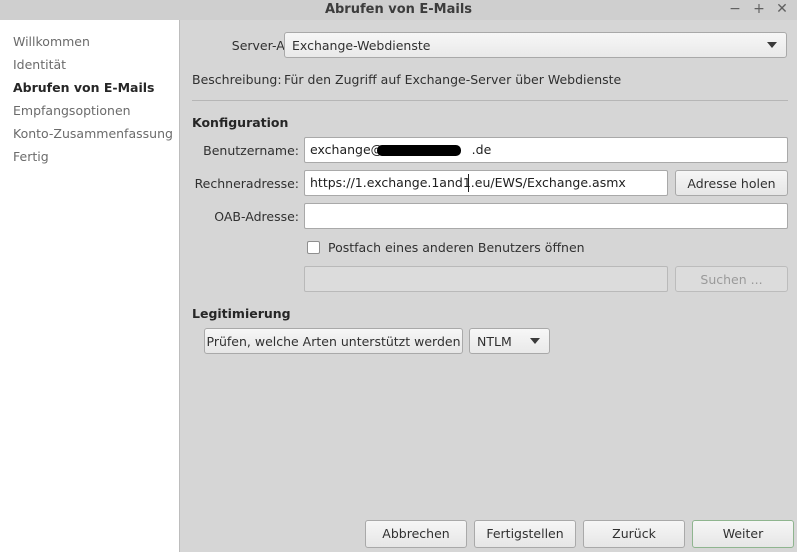 This screenshot has width=797, height=552. I want to click on sidebar-item-konto-zusammenfassung: Konto-Zusammenfassung, so click(93, 133).